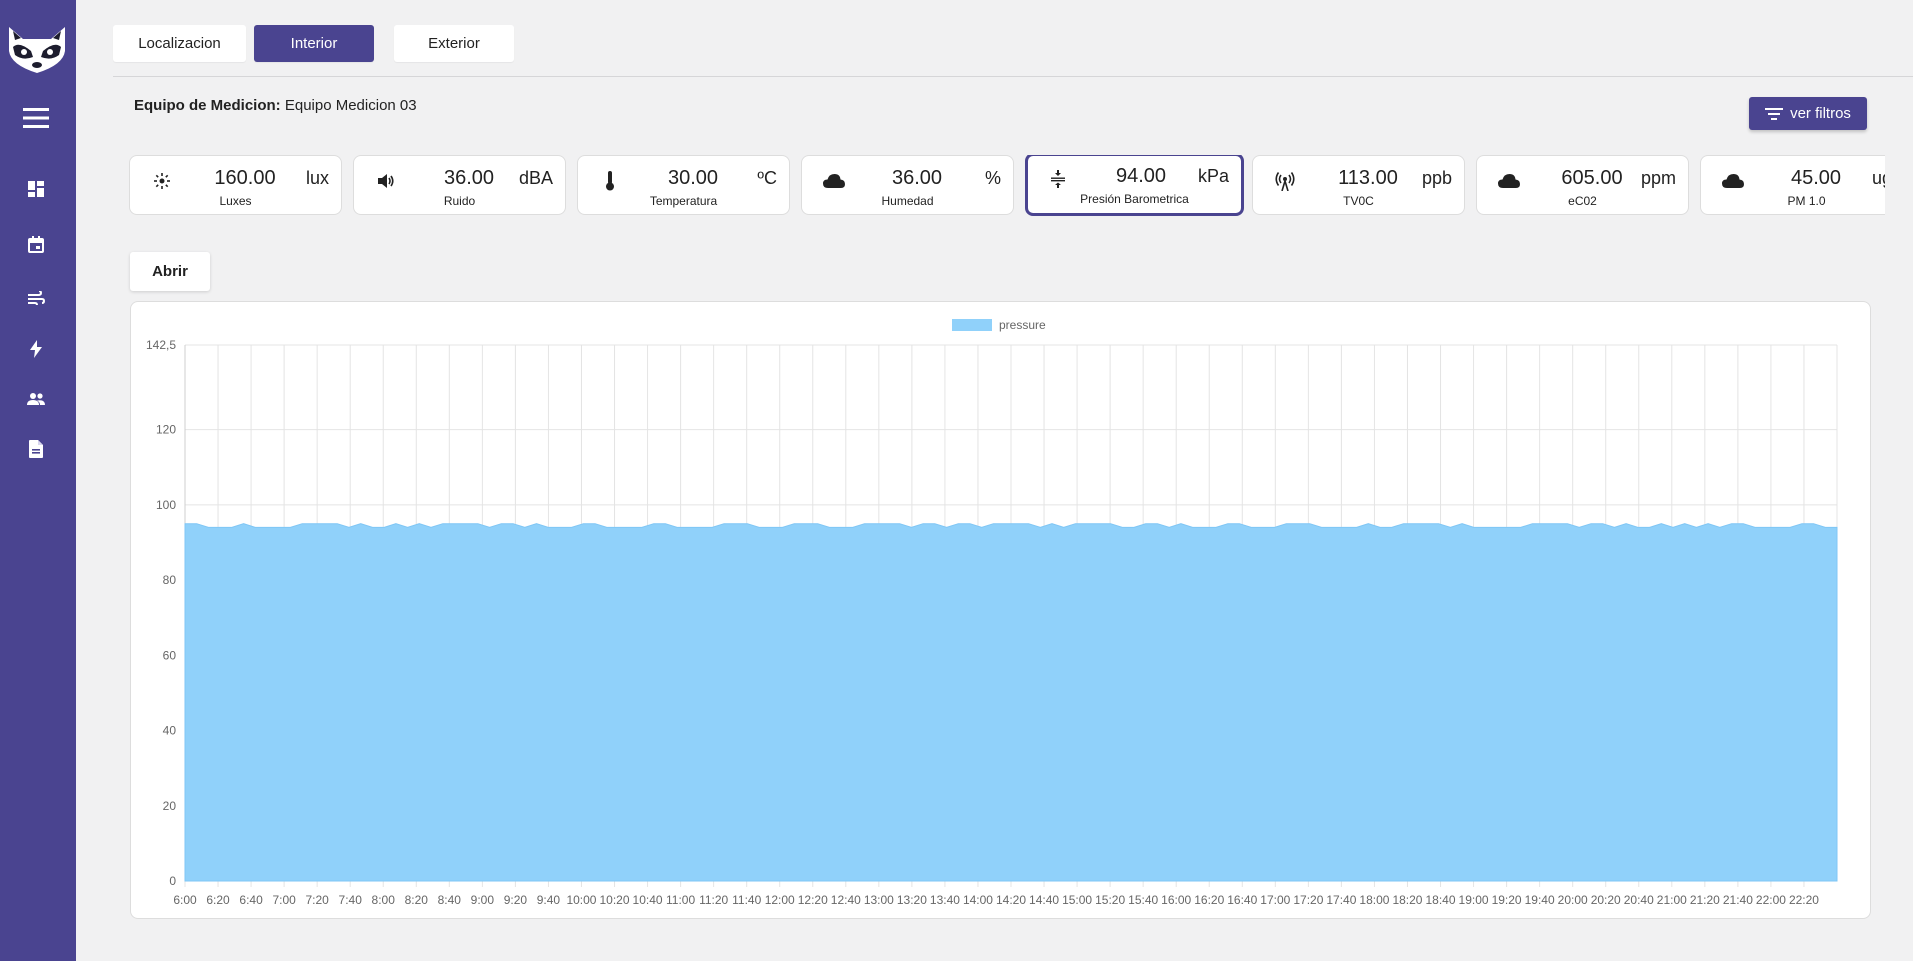 Image resolution: width=1913 pixels, height=961 pixels. Describe the element at coordinates (1573, 900) in the screenshot. I see `x-tick-label: 20:00` at that location.